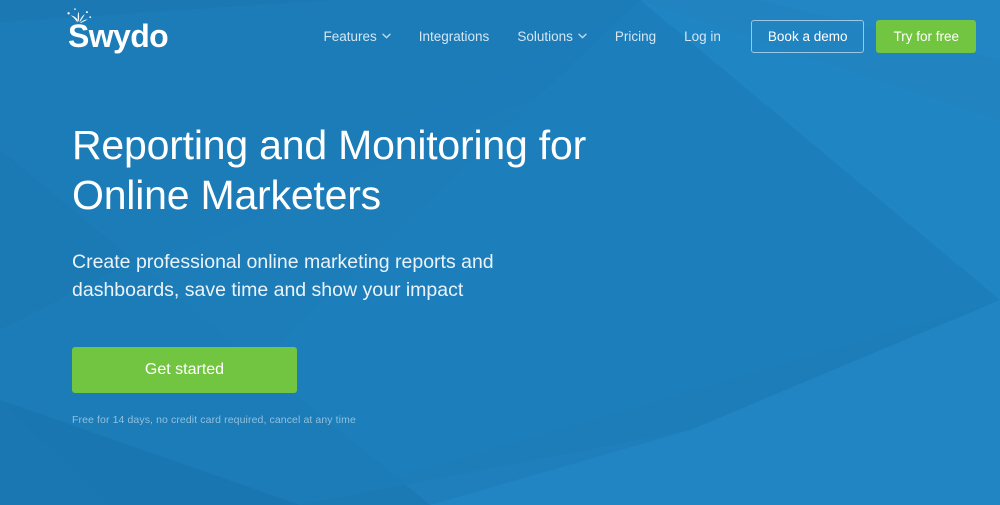 Image resolution: width=1000 pixels, height=505 pixels. I want to click on nav-item-integrations: Integrations, so click(454, 36).